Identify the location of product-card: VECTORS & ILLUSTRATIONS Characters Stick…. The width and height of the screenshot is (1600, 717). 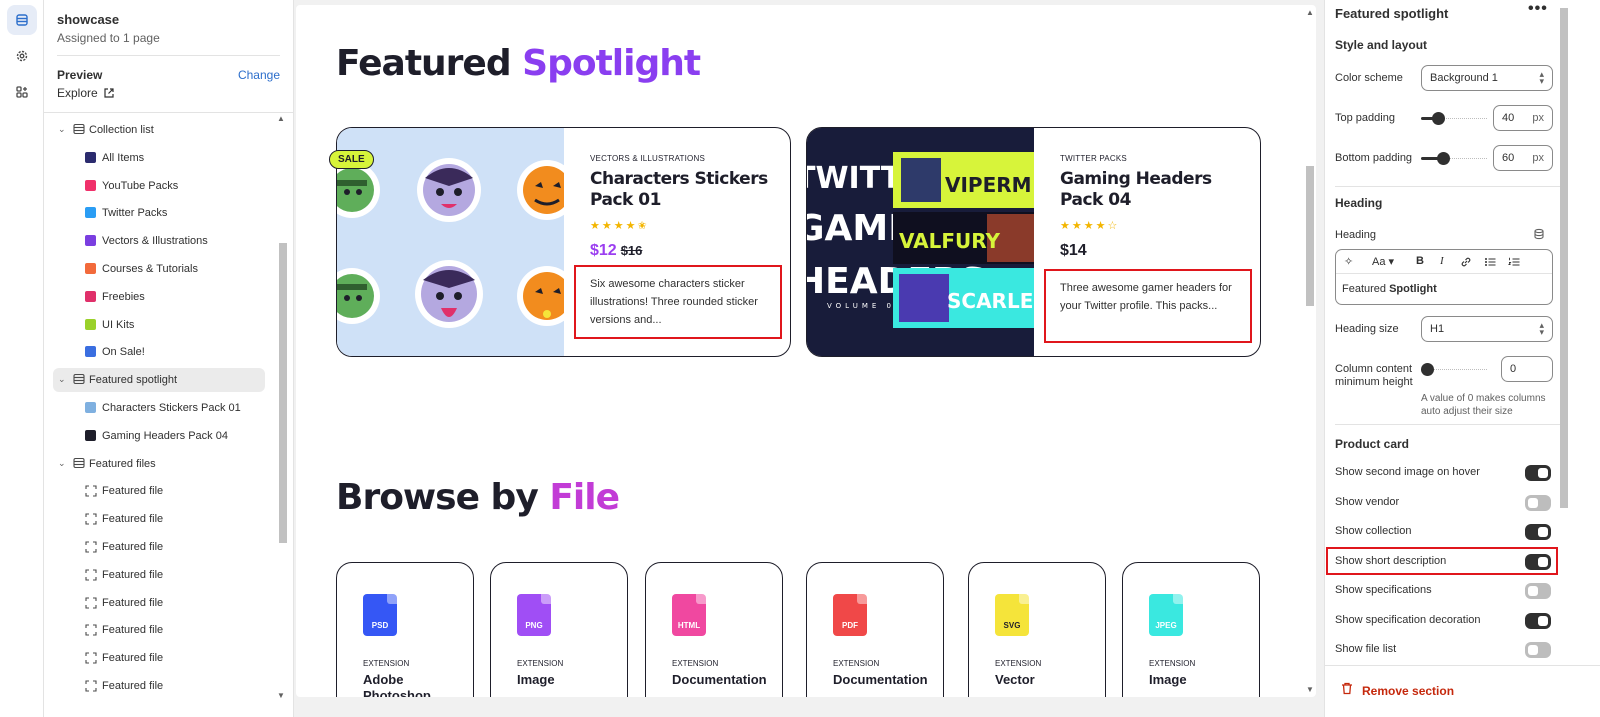
(563, 242).